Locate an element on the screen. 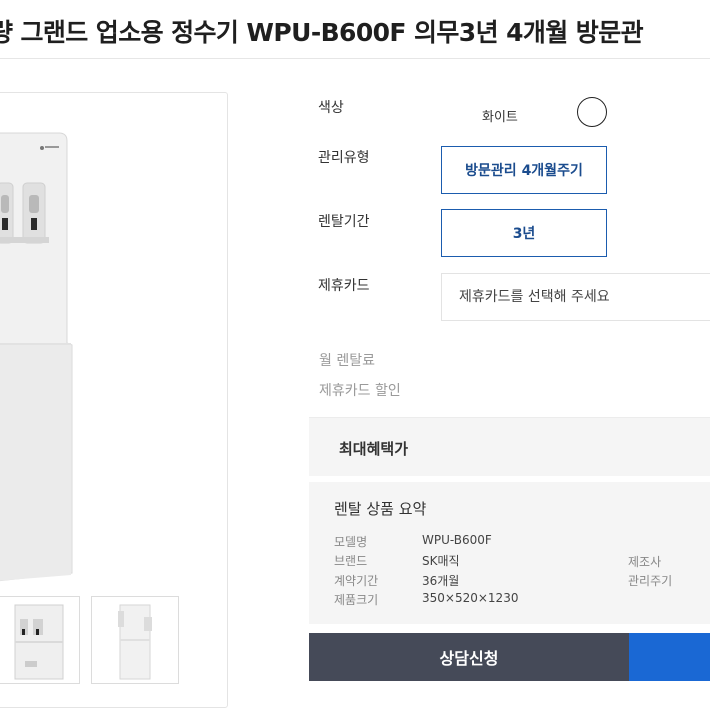  summary-value-model: WPU-B600F is located at coordinates (457, 540).